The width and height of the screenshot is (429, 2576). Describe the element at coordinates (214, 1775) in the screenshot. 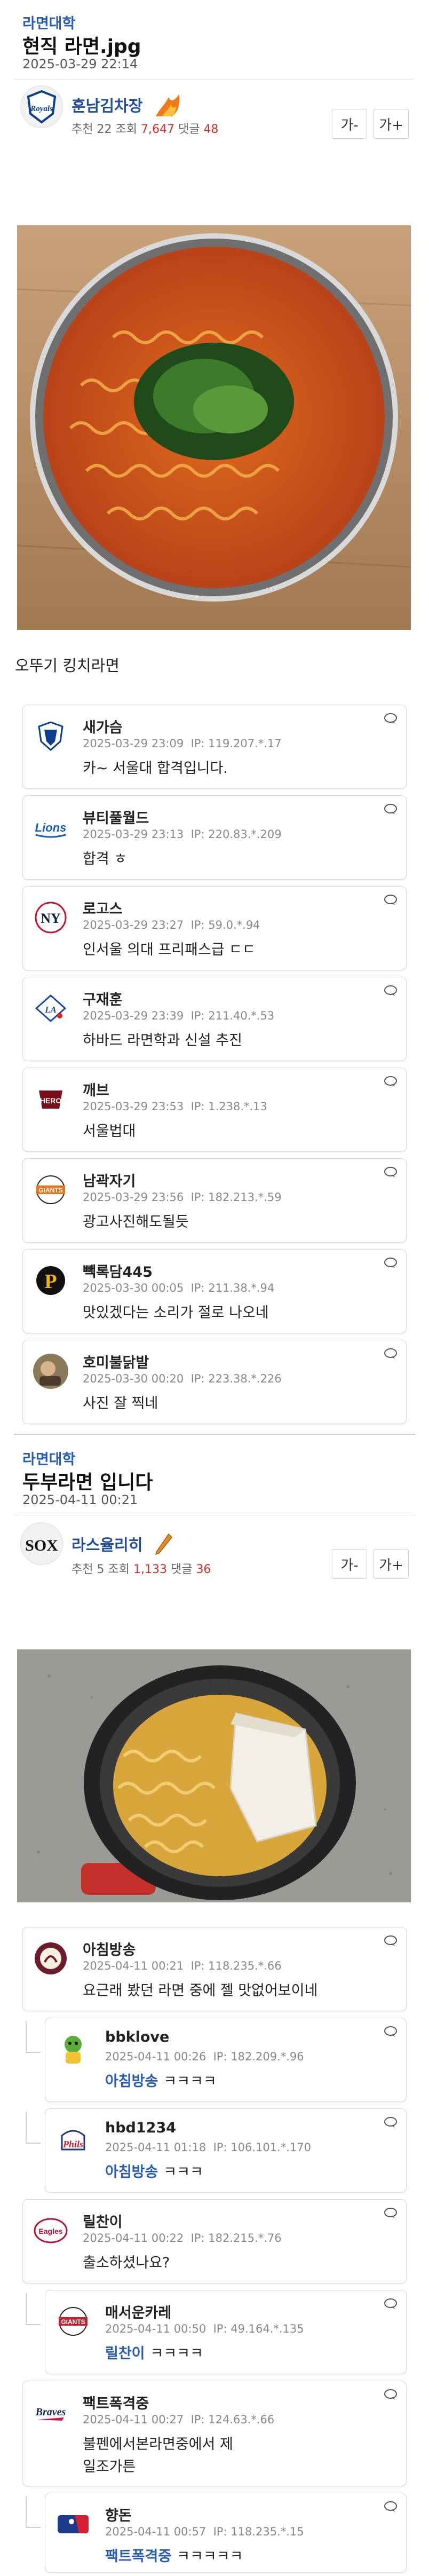

I see `tofu-ramen-photo` at that location.